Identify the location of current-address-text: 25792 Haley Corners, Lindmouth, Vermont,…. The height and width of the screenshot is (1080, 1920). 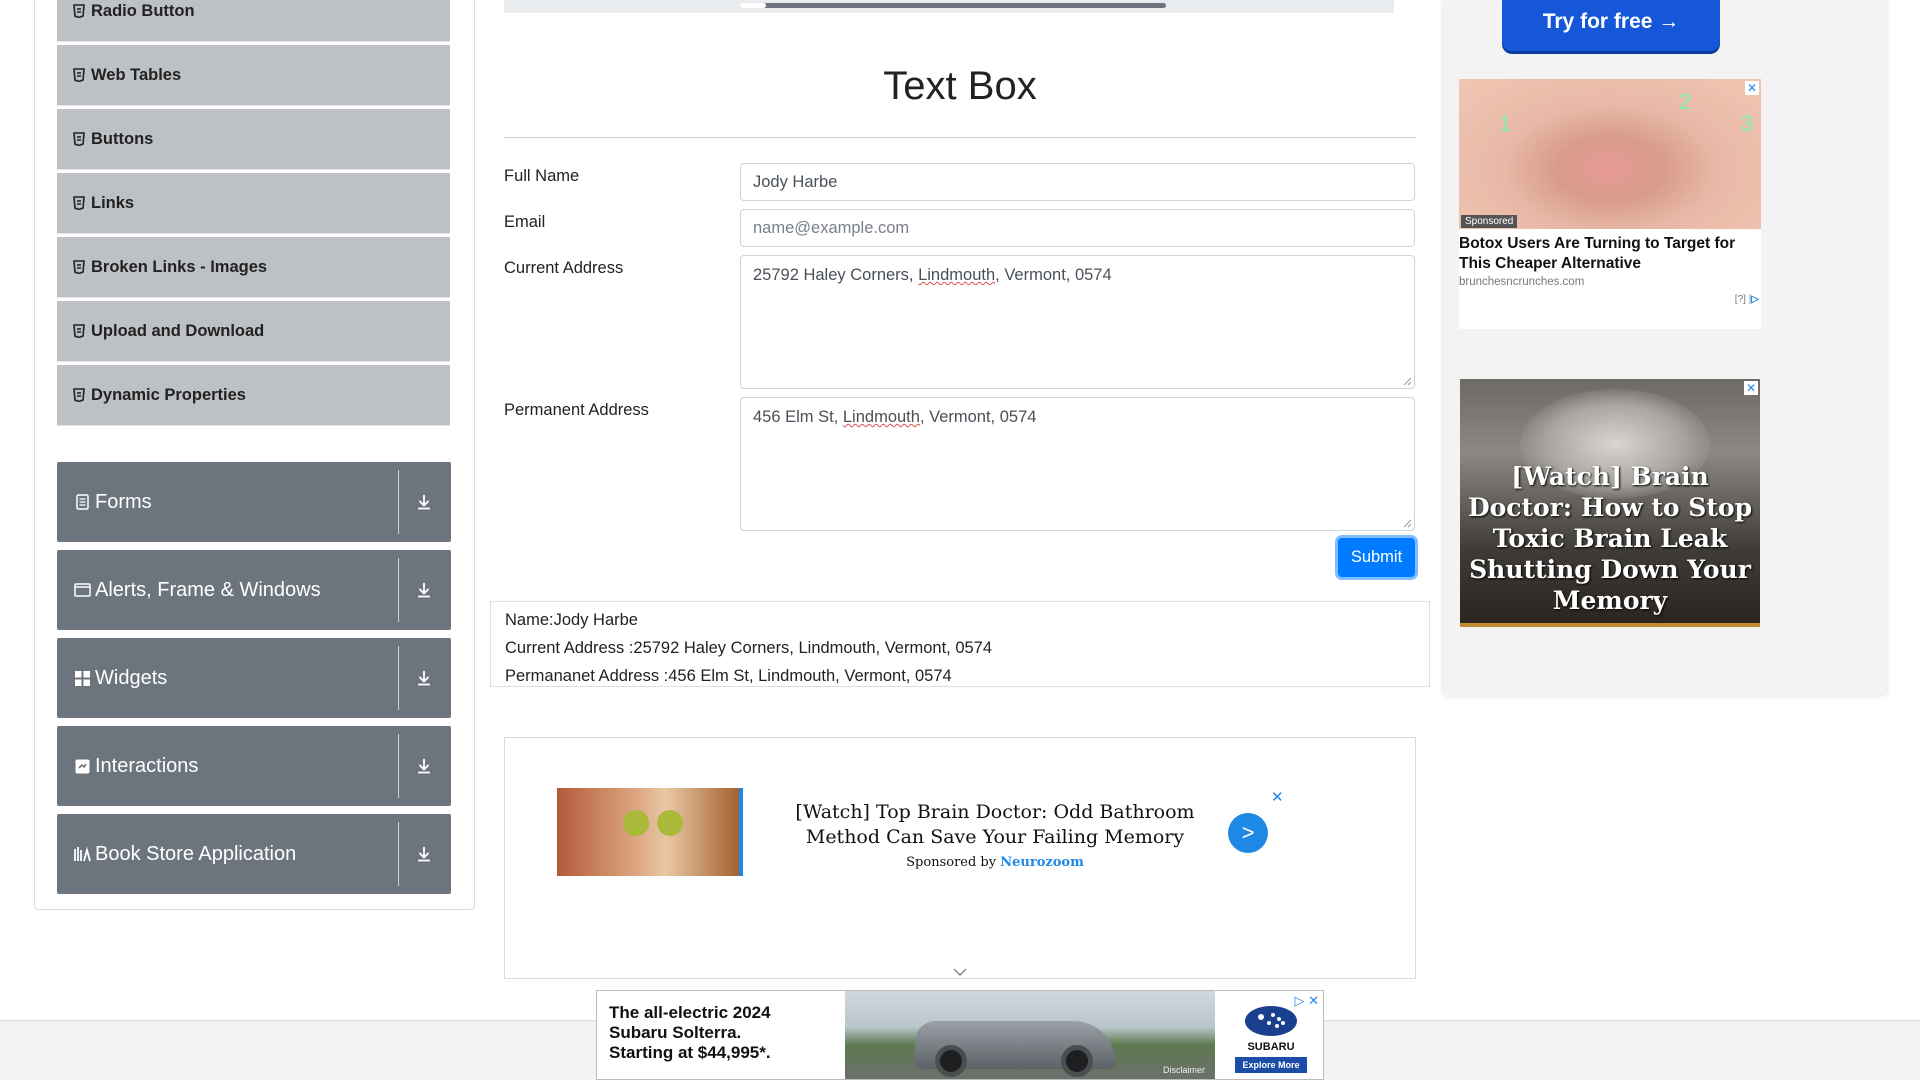
(932, 275).